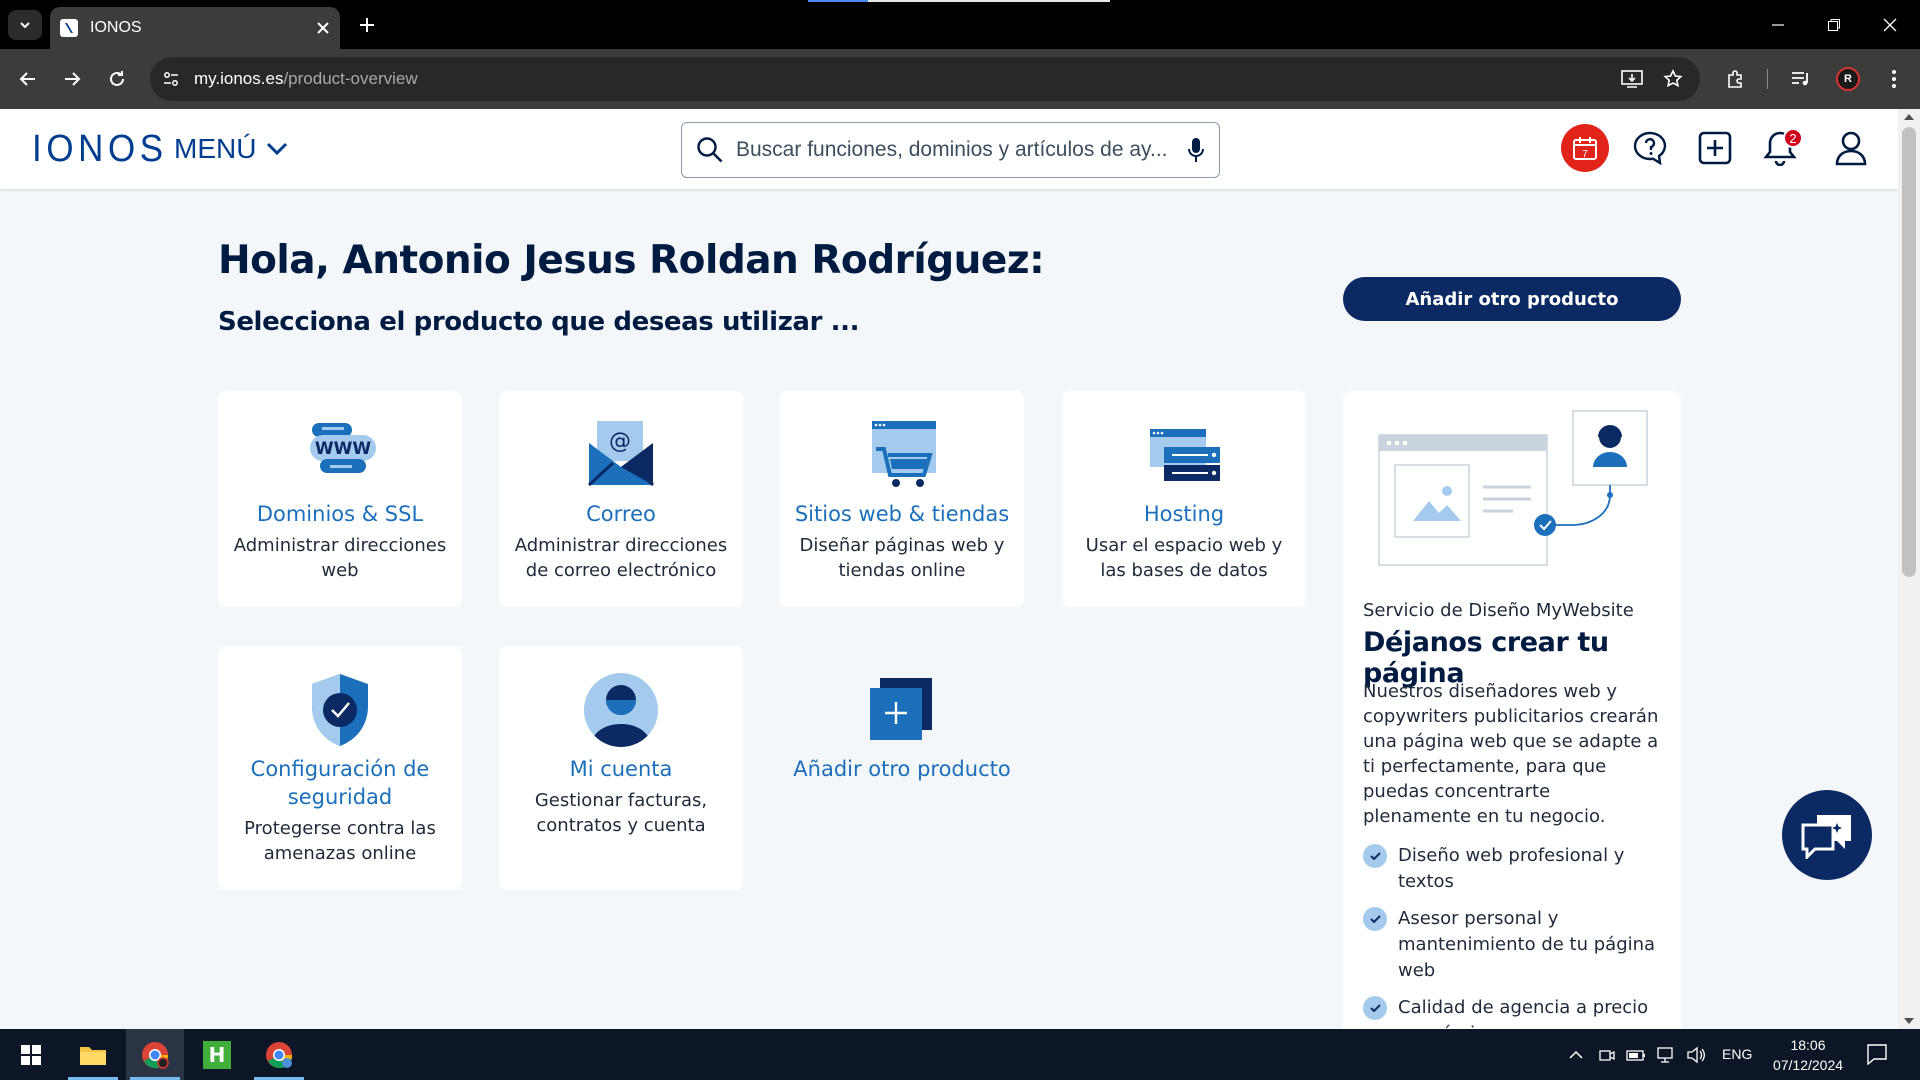  What do you see at coordinates (1184, 558) in the screenshot?
I see `product-card-description: Usar el espacio web y las bases de datos` at bounding box center [1184, 558].